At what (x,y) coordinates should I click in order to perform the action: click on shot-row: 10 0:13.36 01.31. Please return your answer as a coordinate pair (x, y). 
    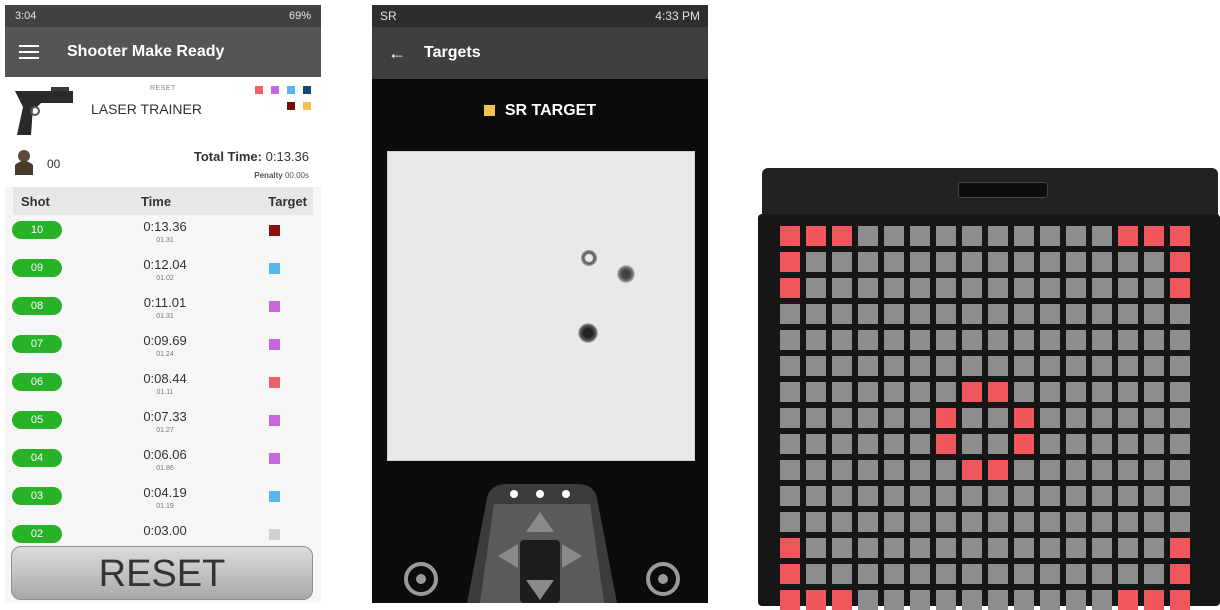
    Looking at the image, I should click on (163, 234).